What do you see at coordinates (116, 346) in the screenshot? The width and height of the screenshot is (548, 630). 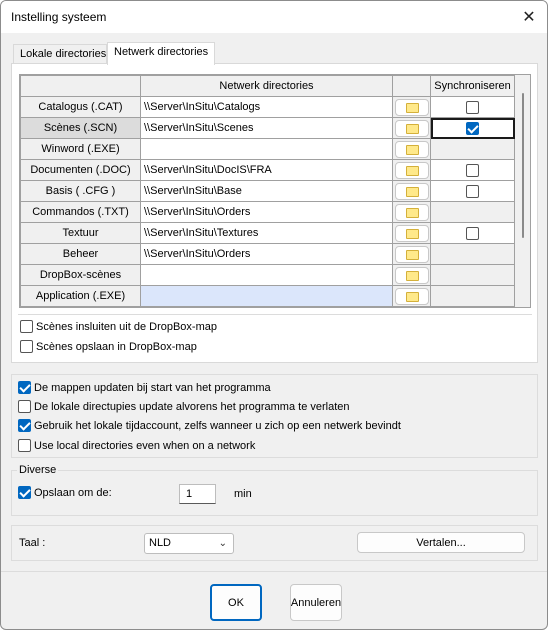 I see `dropbox-save-label: Scènes opslaan in DropBox-map` at bounding box center [116, 346].